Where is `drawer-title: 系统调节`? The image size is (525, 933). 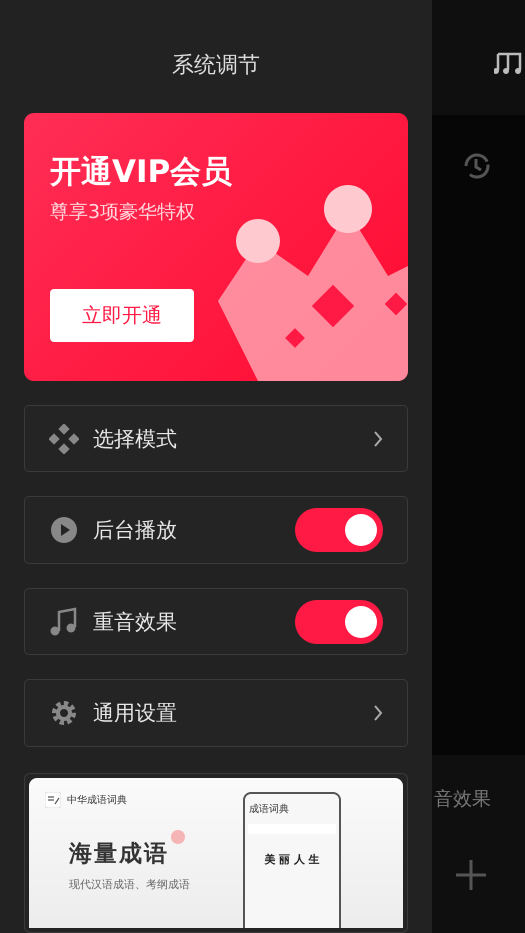
drawer-title: 系统调节 is located at coordinates (216, 66).